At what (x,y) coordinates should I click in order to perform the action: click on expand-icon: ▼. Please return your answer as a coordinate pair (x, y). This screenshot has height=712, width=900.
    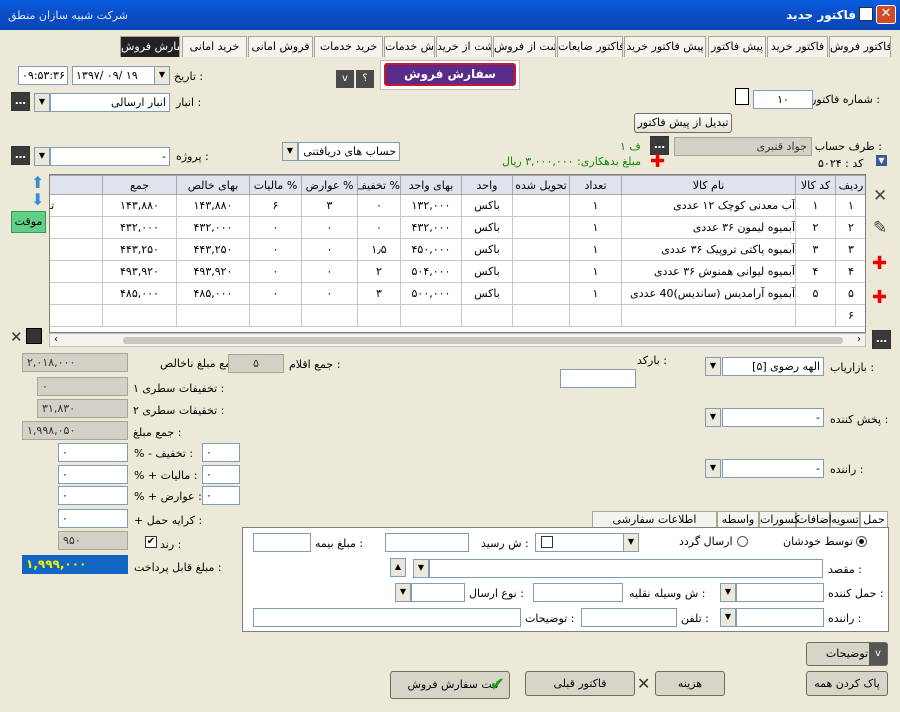
    Looking at the image, I should click on (881, 160).